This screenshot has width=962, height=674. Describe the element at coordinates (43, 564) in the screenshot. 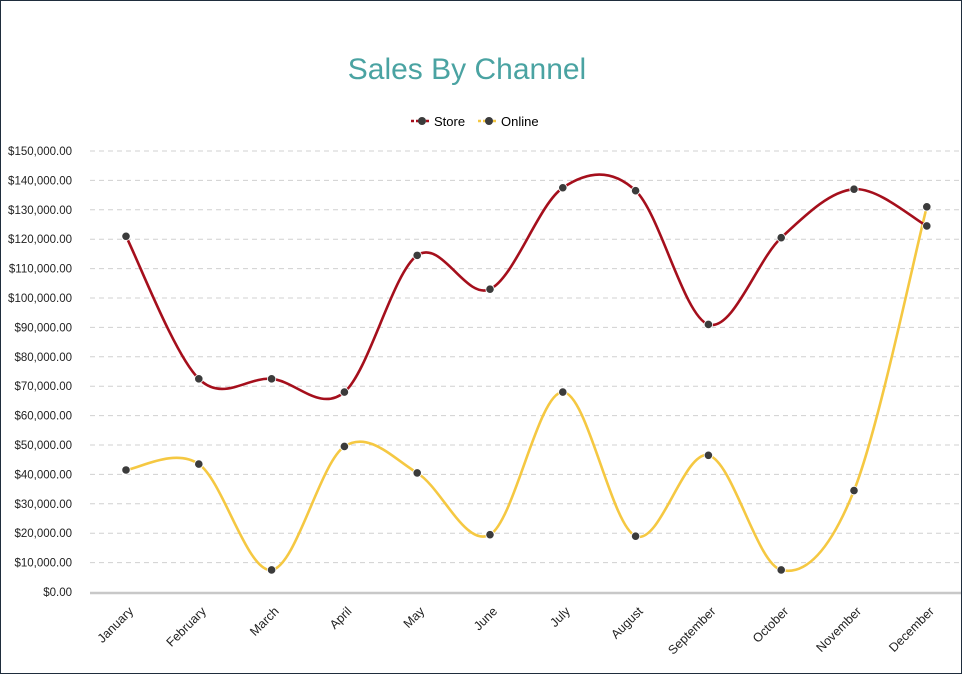

I see `y-tick-label: $10,000.00` at that location.